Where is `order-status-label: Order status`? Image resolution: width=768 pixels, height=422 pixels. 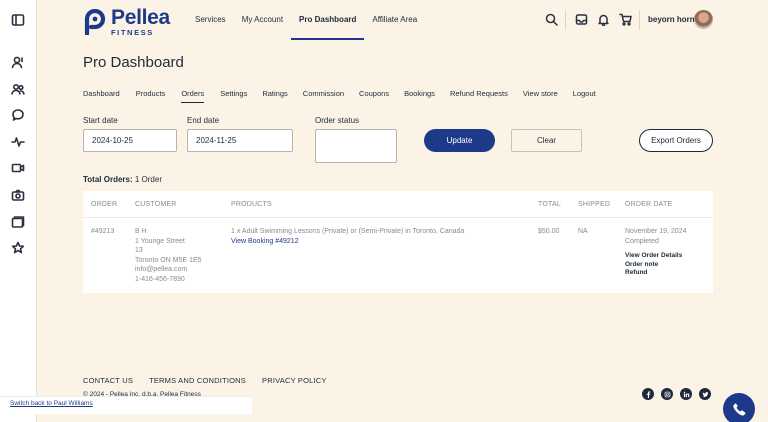 order-status-label: Order status is located at coordinates (337, 120).